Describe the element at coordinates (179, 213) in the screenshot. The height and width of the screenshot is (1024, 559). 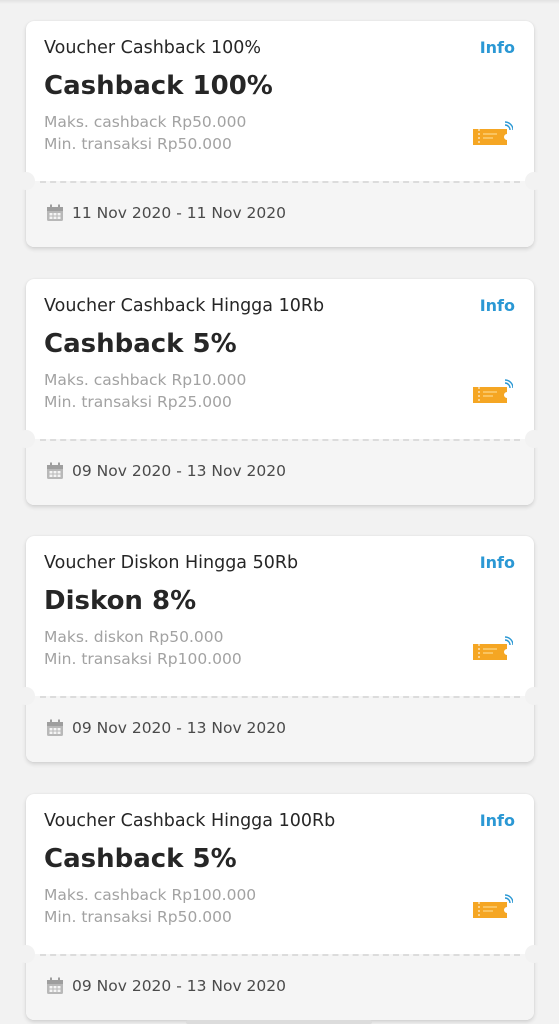
I see `voucher-period: 11 Nov 2020 - 11 Nov 2020` at that location.